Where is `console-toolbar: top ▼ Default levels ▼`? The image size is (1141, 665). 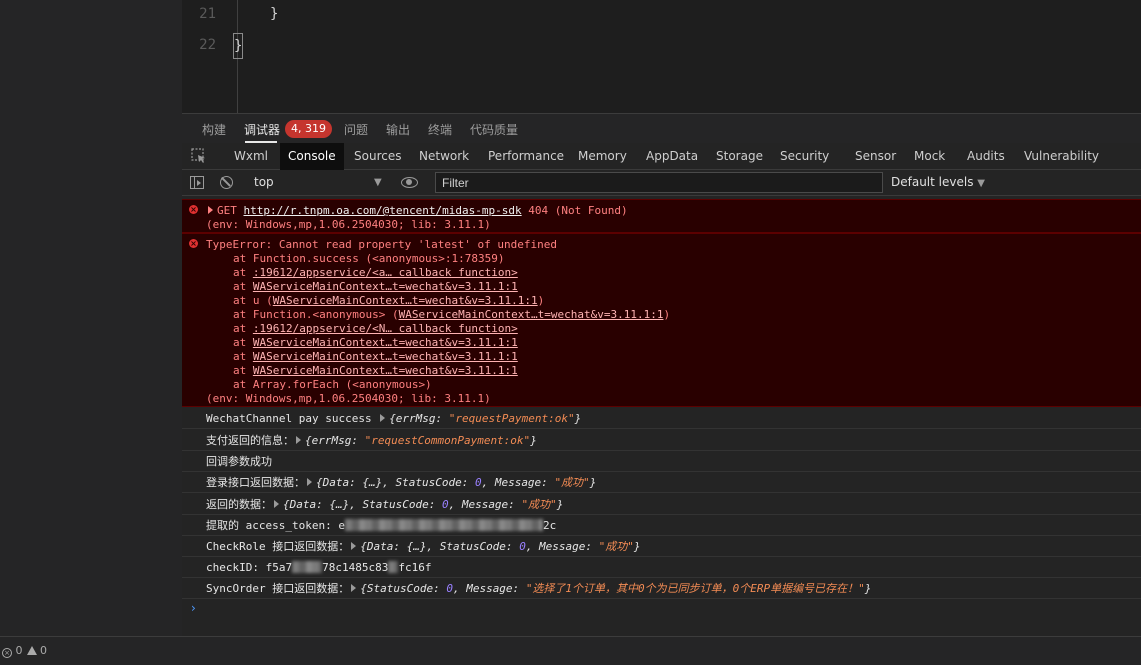
console-toolbar: top ▼ Default levels ▼ is located at coordinates (661, 183).